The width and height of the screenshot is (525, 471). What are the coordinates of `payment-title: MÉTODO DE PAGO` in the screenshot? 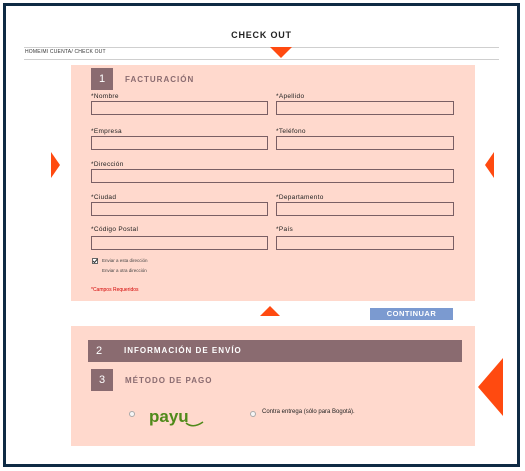 It's located at (169, 380).